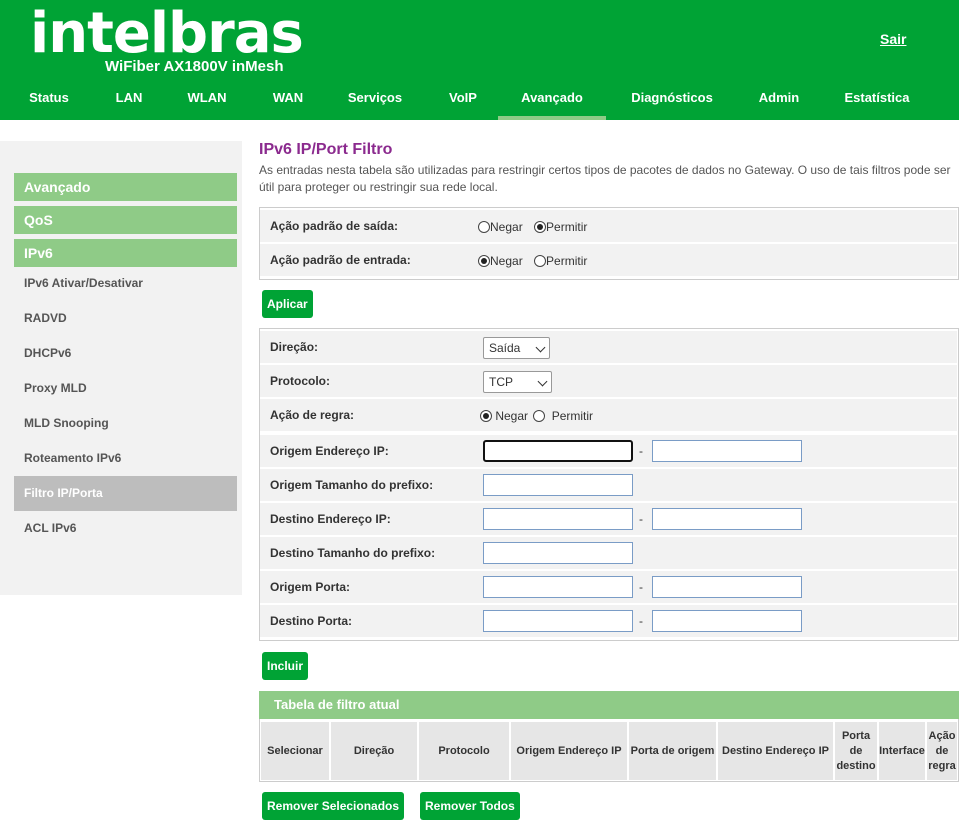 This screenshot has height=835, width=959. I want to click on sidebar-group-avancado: Avançado, so click(125, 187).